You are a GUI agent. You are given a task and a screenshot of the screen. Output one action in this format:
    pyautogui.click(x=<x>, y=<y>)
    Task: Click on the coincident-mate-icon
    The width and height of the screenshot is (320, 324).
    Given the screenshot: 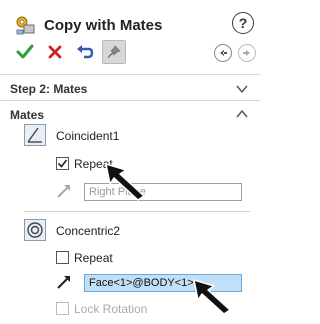 What is the action you would take?
    pyautogui.click(x=35, y=135)
    